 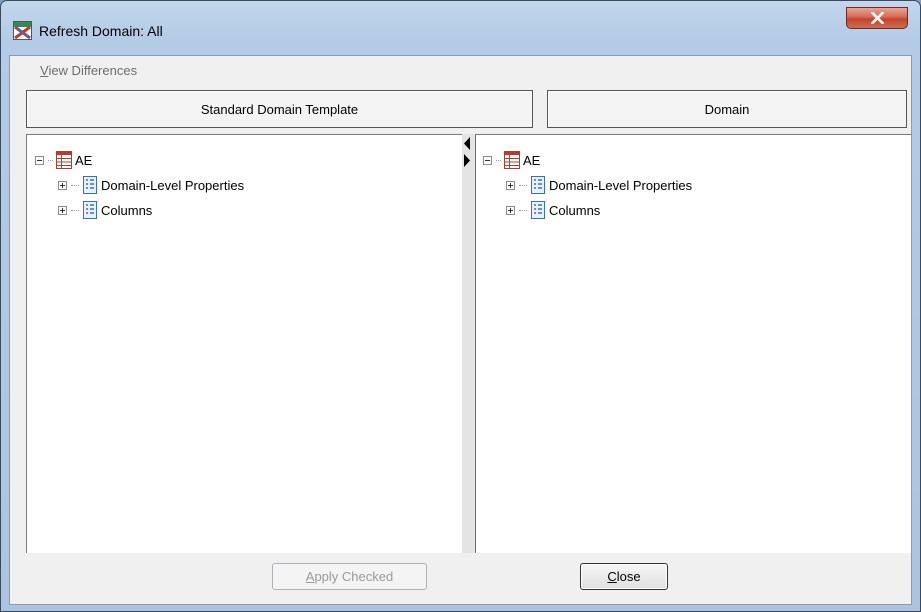 I want to click on header-standard-domain-template: Standard Domain Template, so click(x=279, y=109).